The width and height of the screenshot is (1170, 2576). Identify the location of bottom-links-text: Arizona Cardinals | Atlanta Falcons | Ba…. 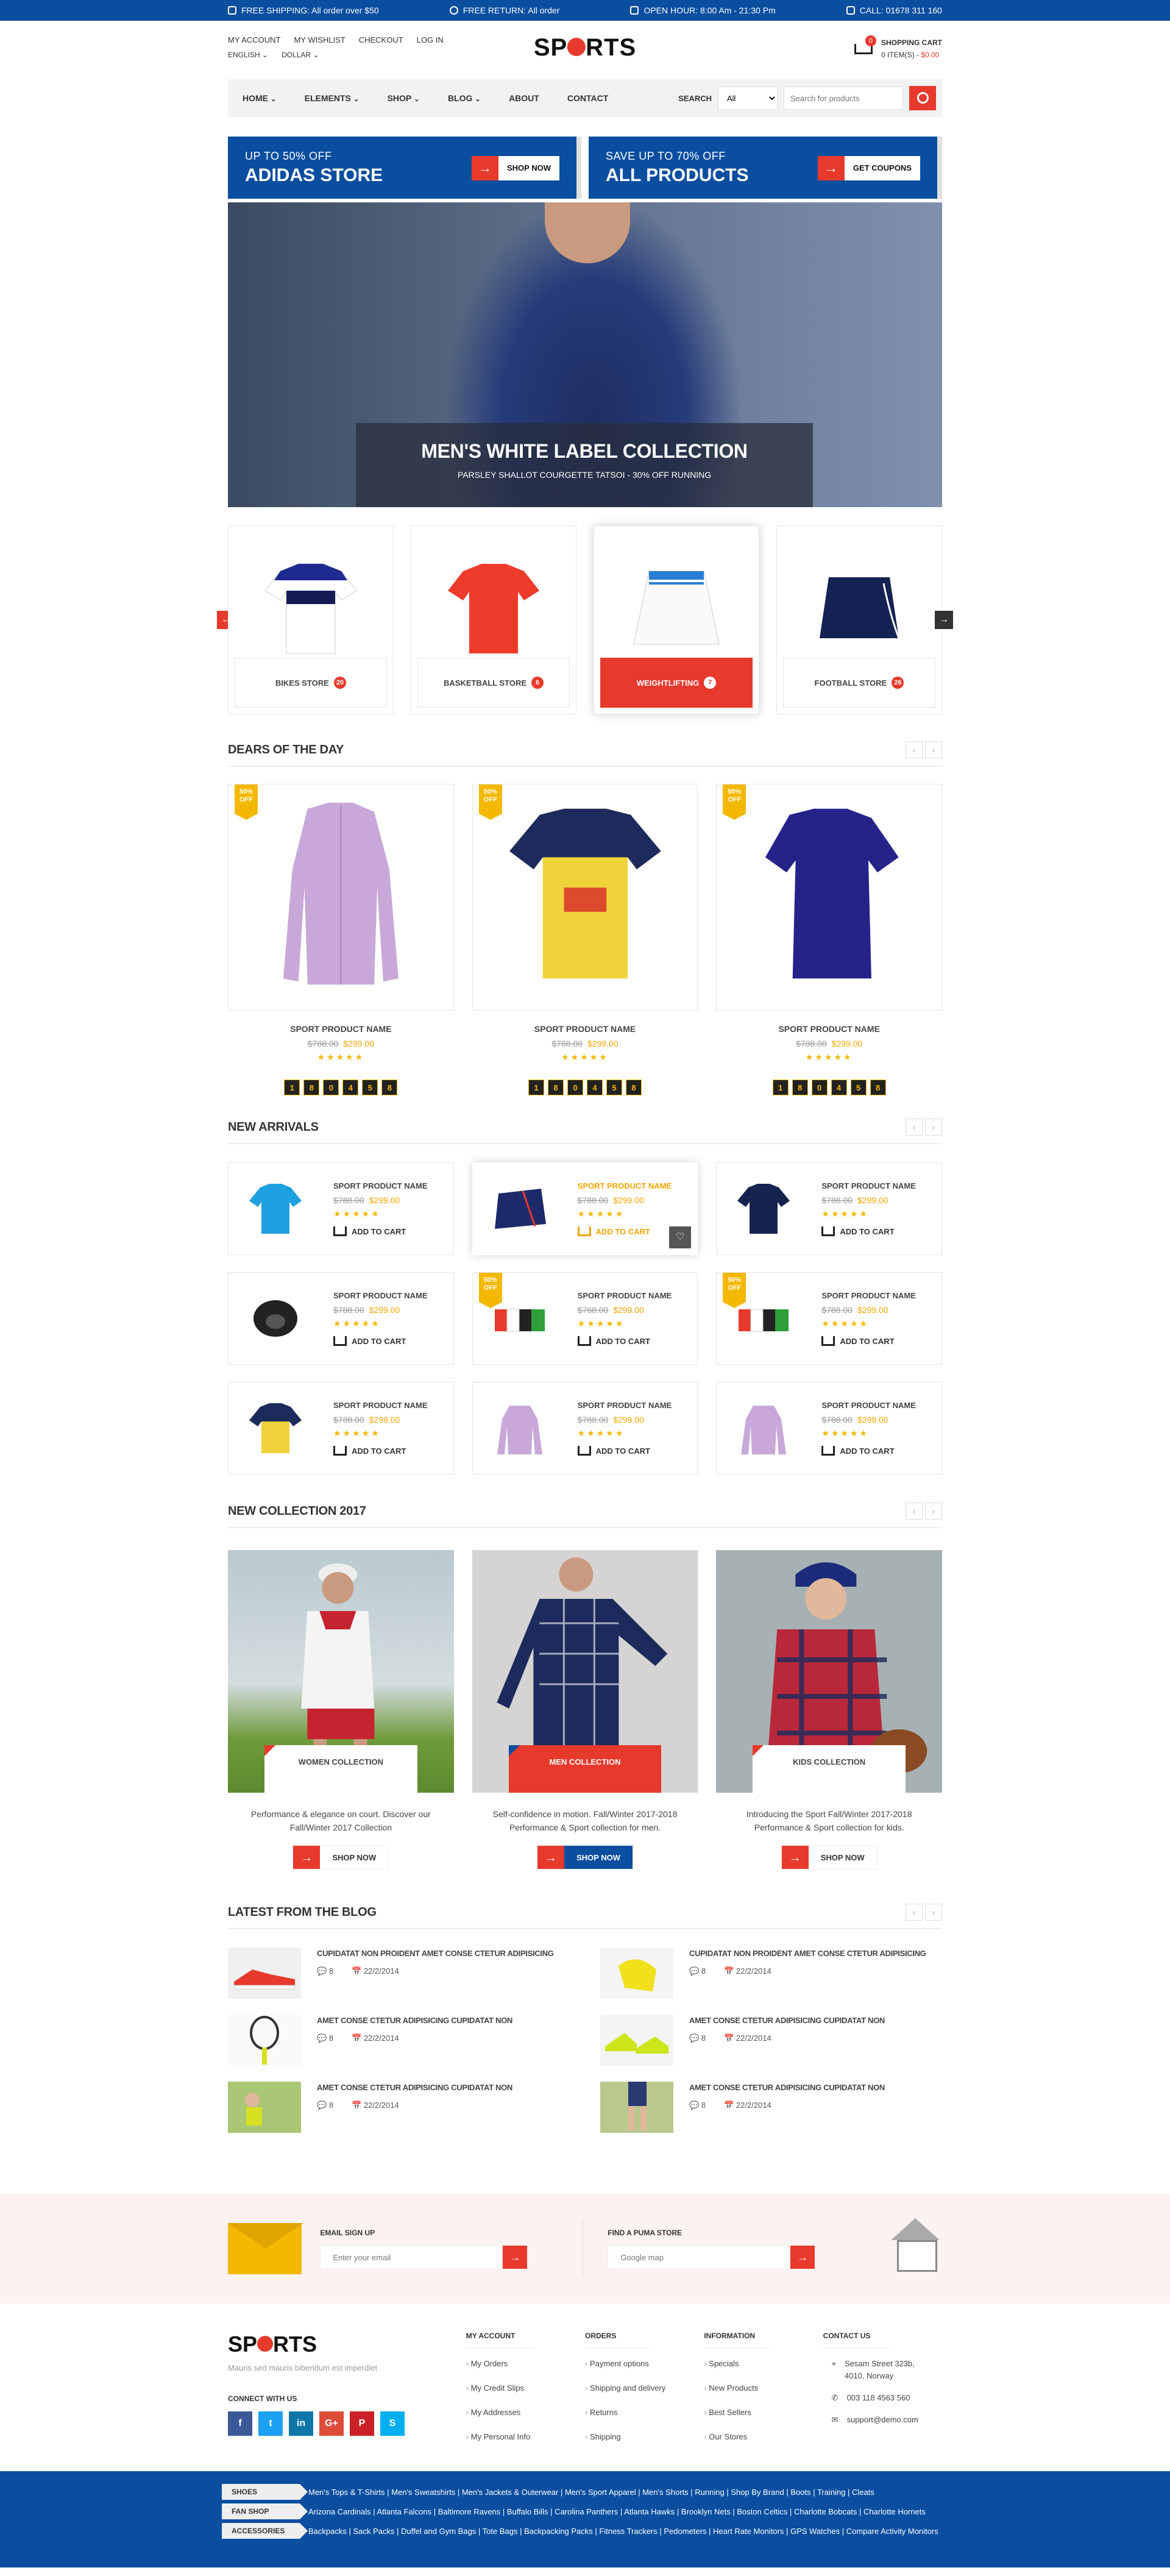
(617, 2511).